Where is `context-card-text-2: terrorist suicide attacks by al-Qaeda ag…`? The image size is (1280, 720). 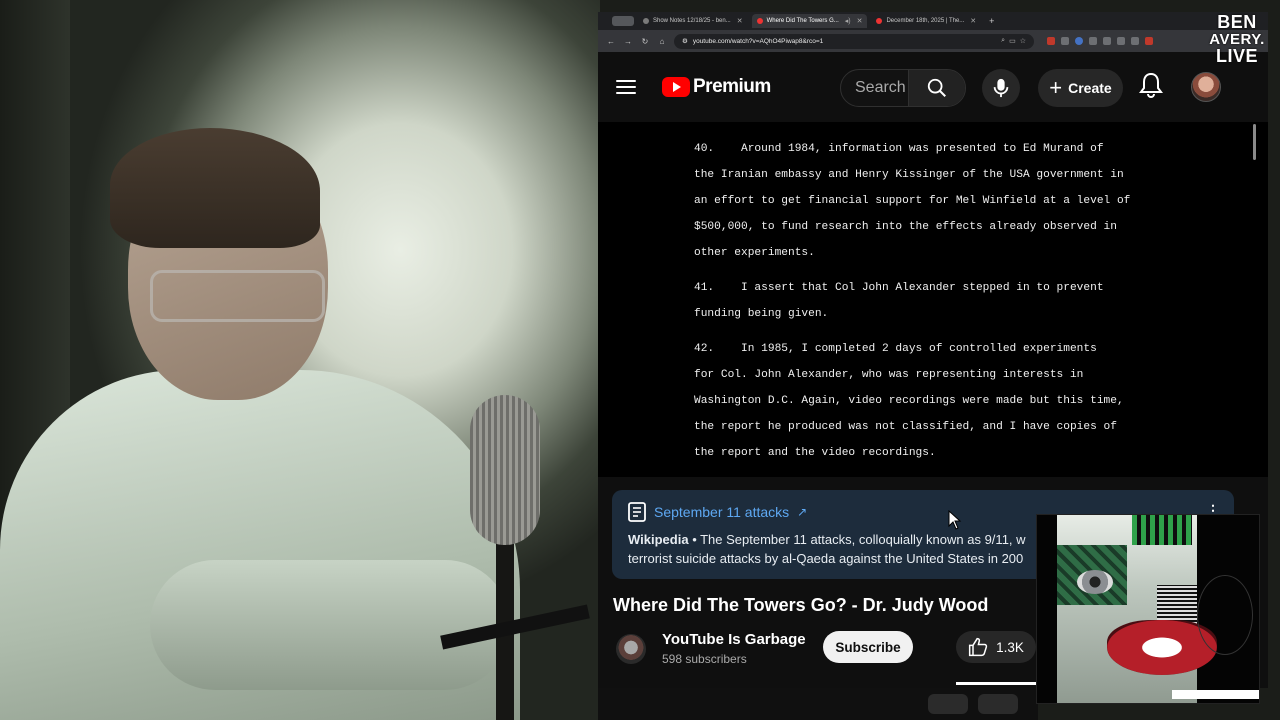 context-card-text-2: terrorist suicide attacks by al-Qaeda ag… is located at coordinates (826, 558).